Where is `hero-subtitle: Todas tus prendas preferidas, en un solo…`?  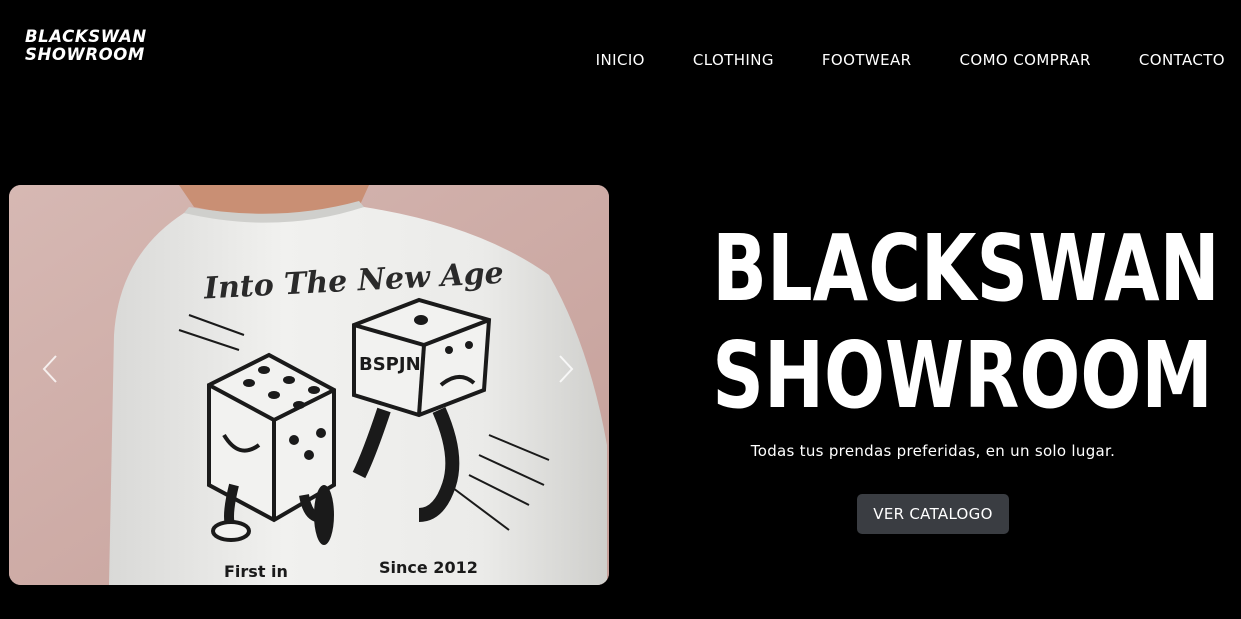
hero-subtitle: Todas tus prendas preferidas, en un solo… is located at coordinates (933, 451).